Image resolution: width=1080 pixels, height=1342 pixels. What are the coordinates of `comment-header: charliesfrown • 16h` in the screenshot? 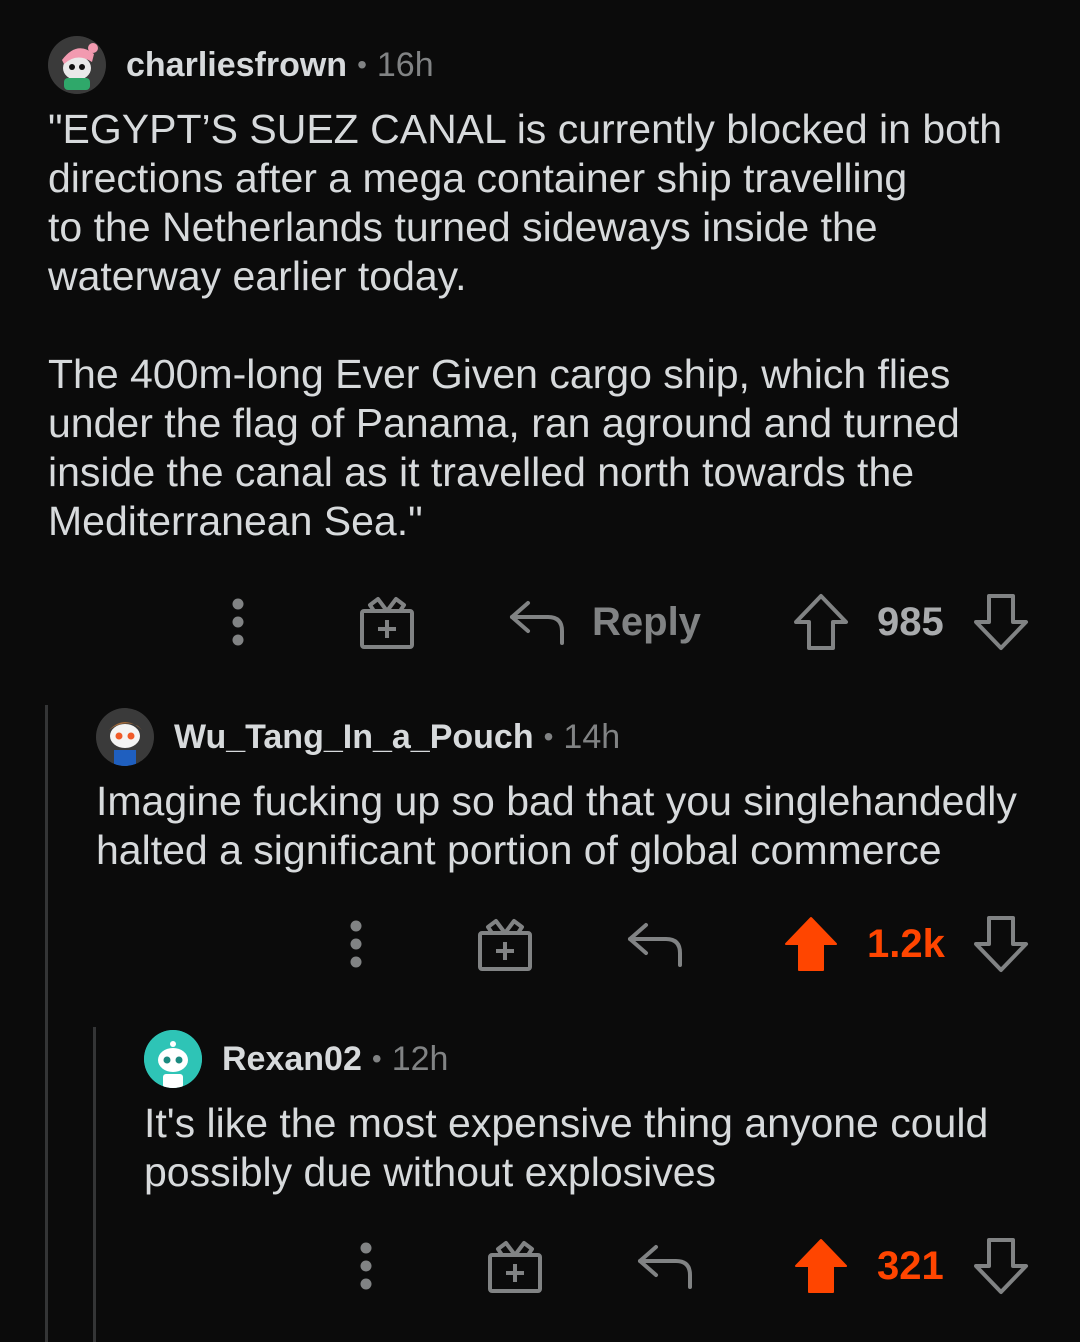 It's located at (241, 65).